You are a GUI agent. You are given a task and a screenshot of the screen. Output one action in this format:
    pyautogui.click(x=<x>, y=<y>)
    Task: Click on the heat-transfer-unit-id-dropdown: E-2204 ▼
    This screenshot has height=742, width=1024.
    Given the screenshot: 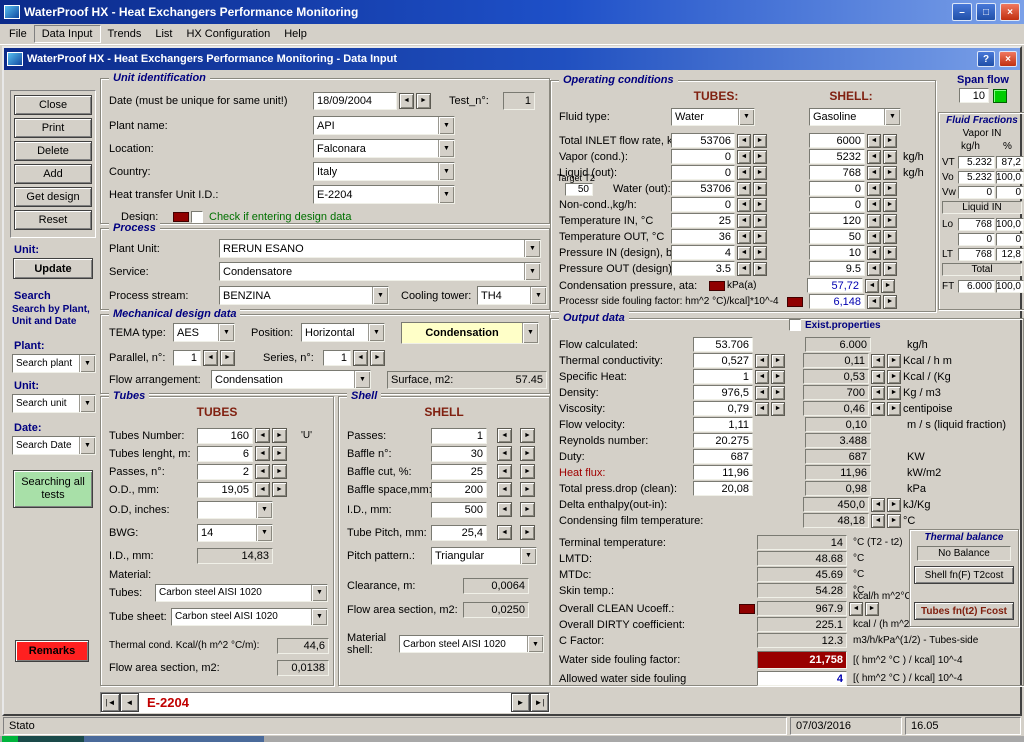 What is the action you would take?
    pyautogui.click(x=384, y=194)
    